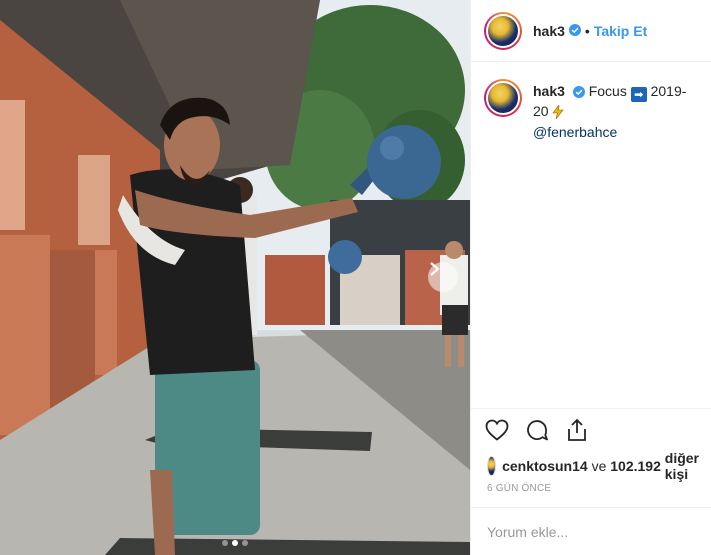  Describe the element at coordinates (558, 113) in the screenshot. I see `lightning-icon` at that location.